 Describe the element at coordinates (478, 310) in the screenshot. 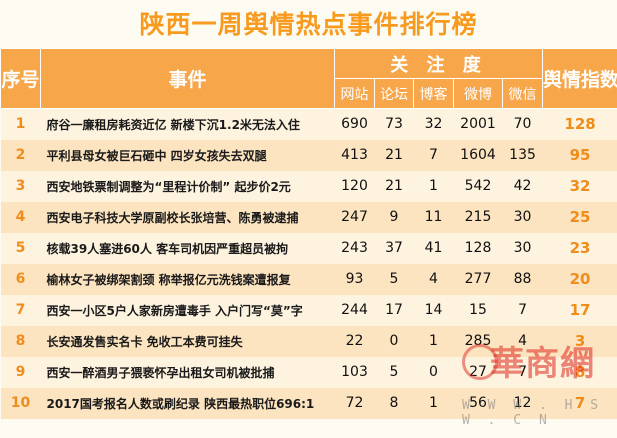

I see `row-weibo: 15` at that location.